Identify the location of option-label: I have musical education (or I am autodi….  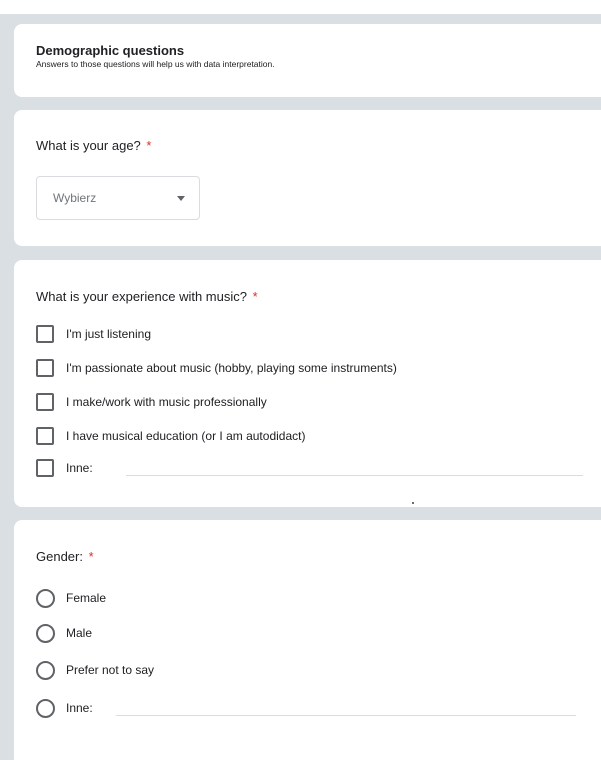
(186, 436).